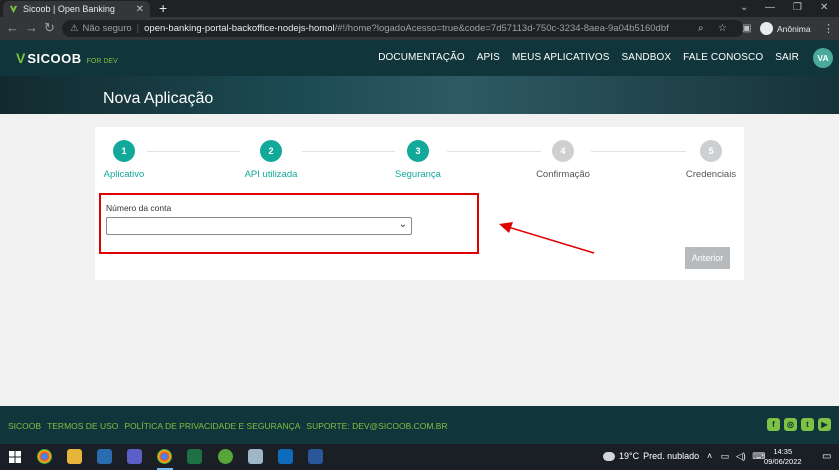  Describe the element at coordinates (766, 28) in the screenshot. I see `incognito-icon` at that location.